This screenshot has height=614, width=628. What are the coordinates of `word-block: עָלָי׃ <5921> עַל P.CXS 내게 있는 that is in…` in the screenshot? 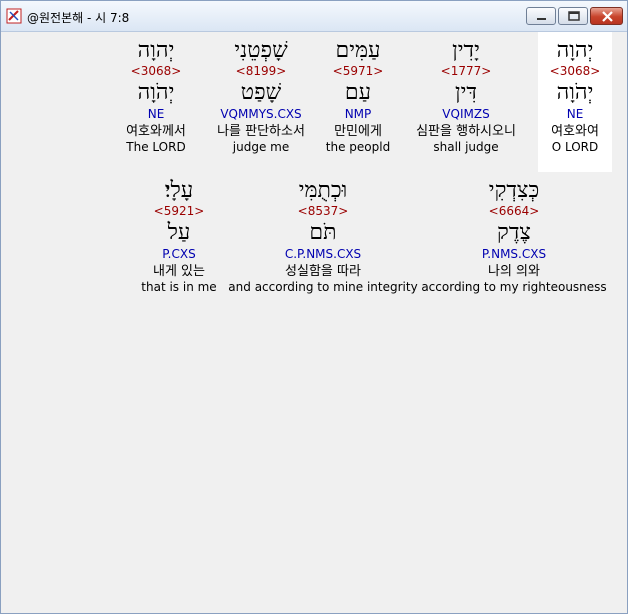 It's located at (179, 244).